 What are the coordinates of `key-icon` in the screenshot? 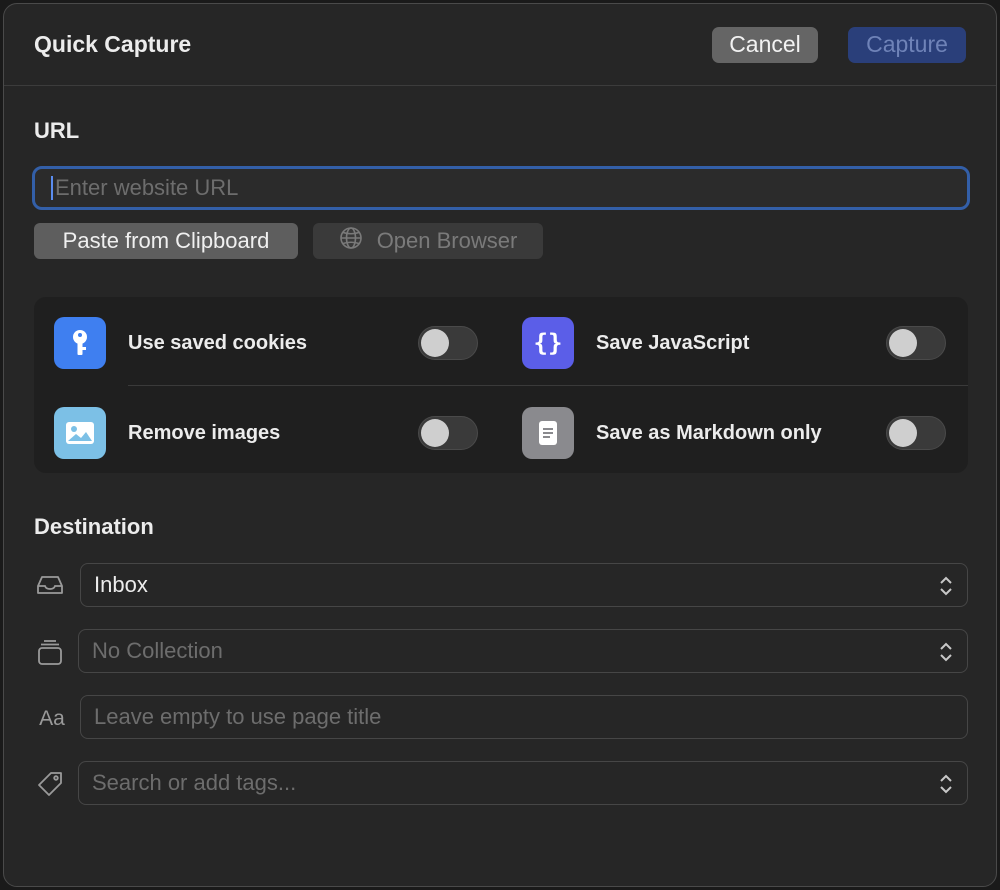 It's located at (80, 343).